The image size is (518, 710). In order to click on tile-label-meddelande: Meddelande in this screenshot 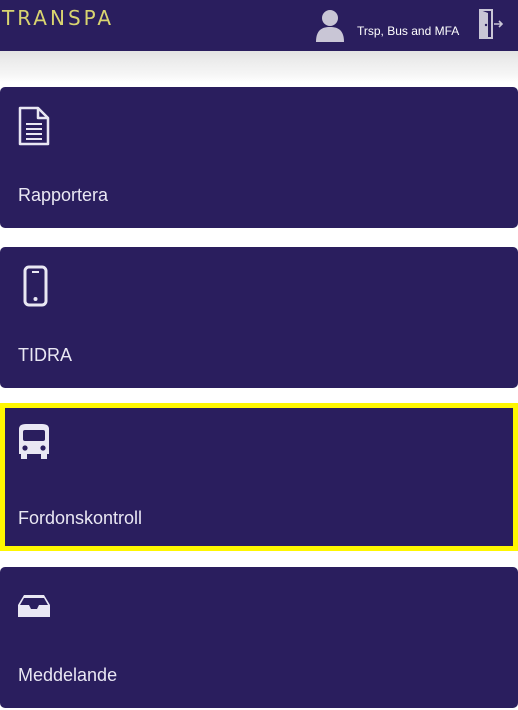, I will do `click(68, 675)`.